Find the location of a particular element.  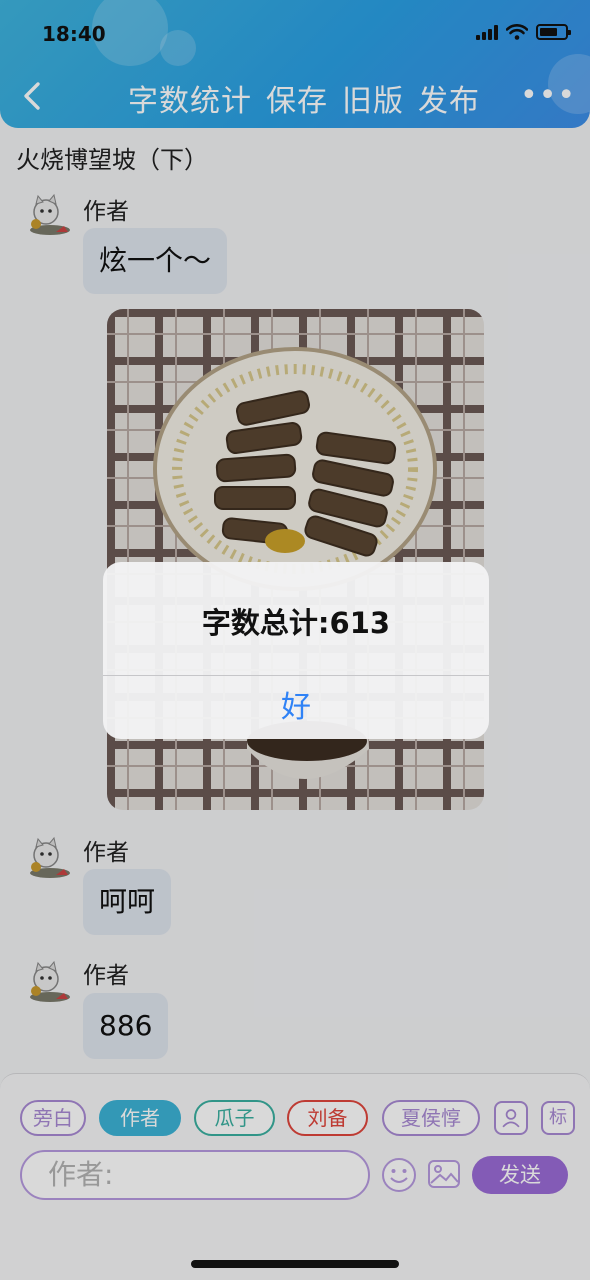

dialog-message: 字数总计:613 is located at coordinates (296, 623).